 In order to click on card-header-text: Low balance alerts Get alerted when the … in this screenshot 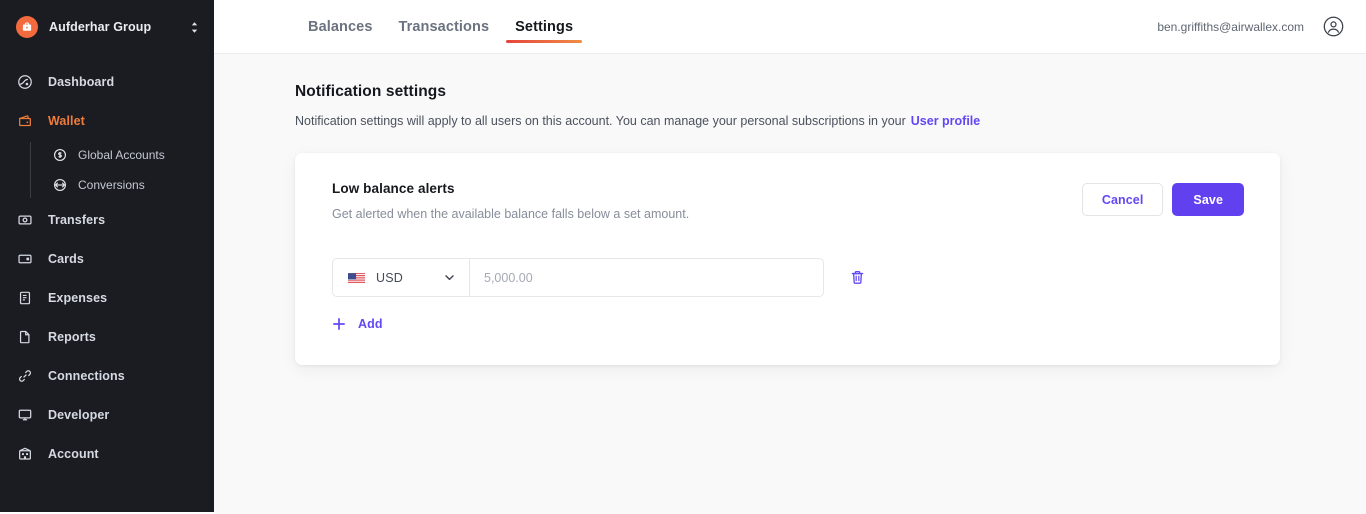, I will do `click(707, 201)`.